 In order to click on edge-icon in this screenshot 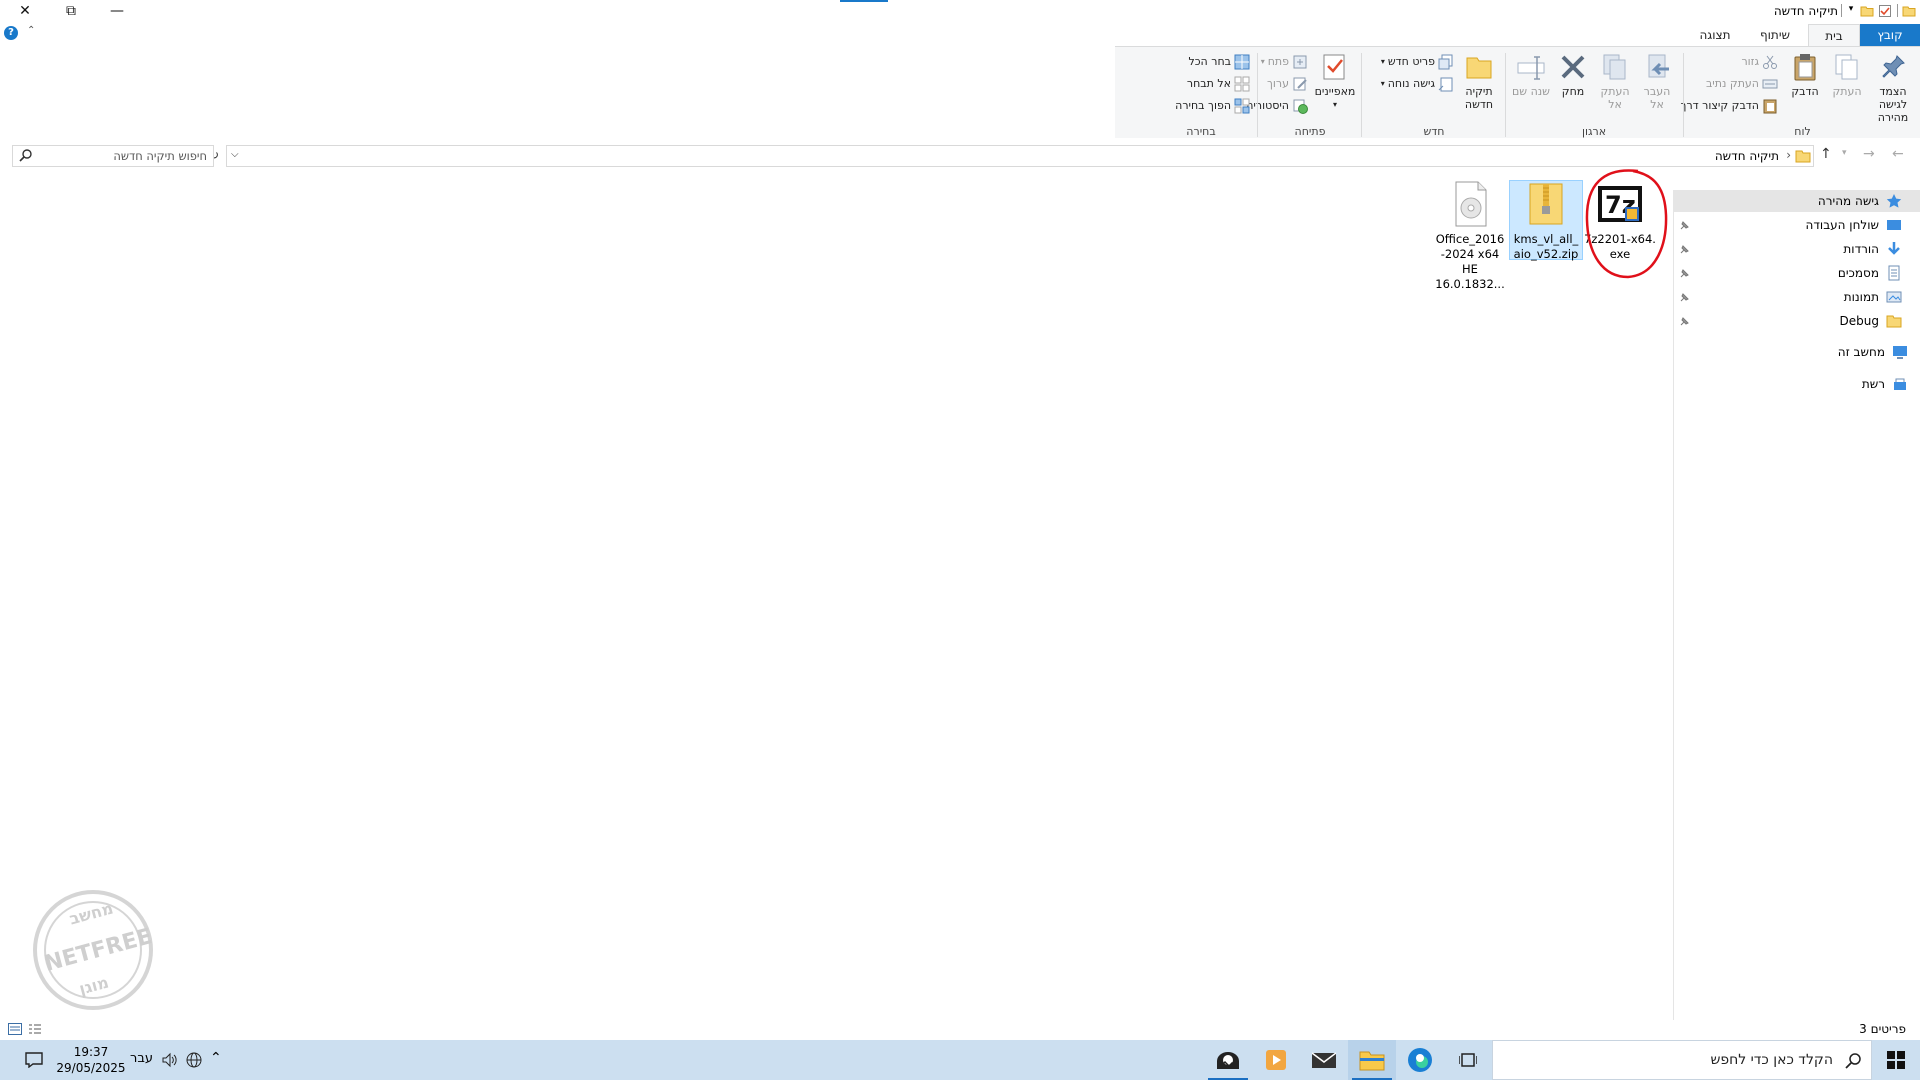, I will do `click(1420, 1060)`.